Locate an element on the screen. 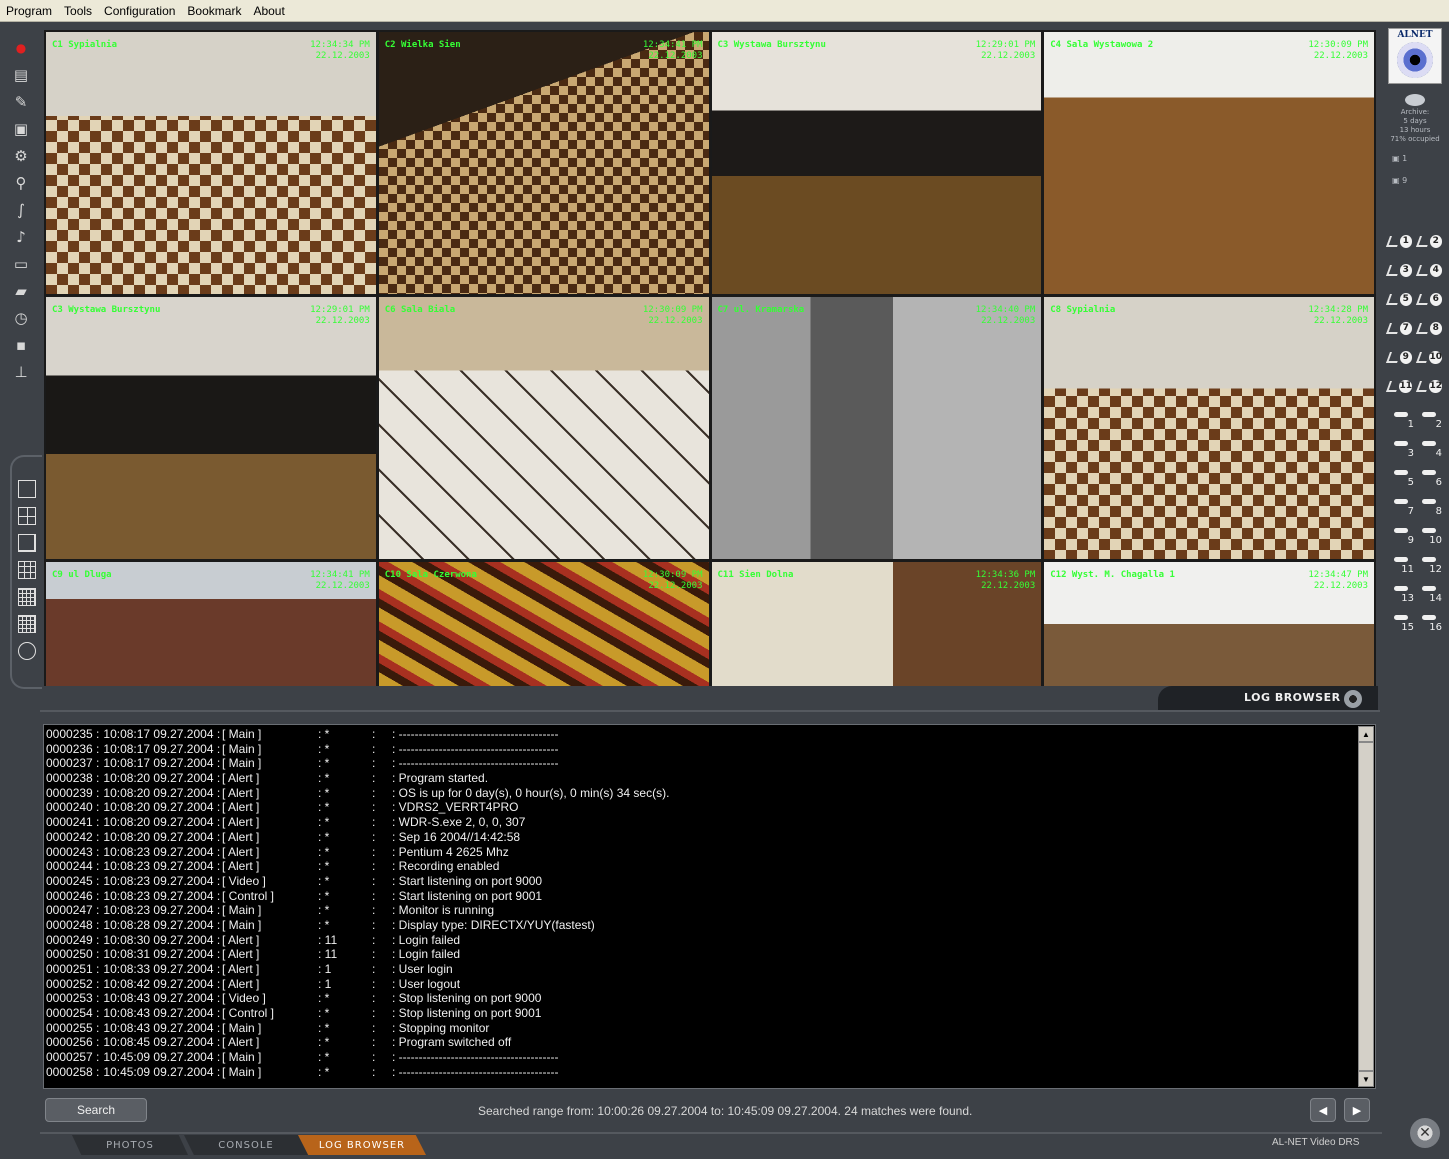  sequence-button: 12 is located at coordinates (1431, 566).